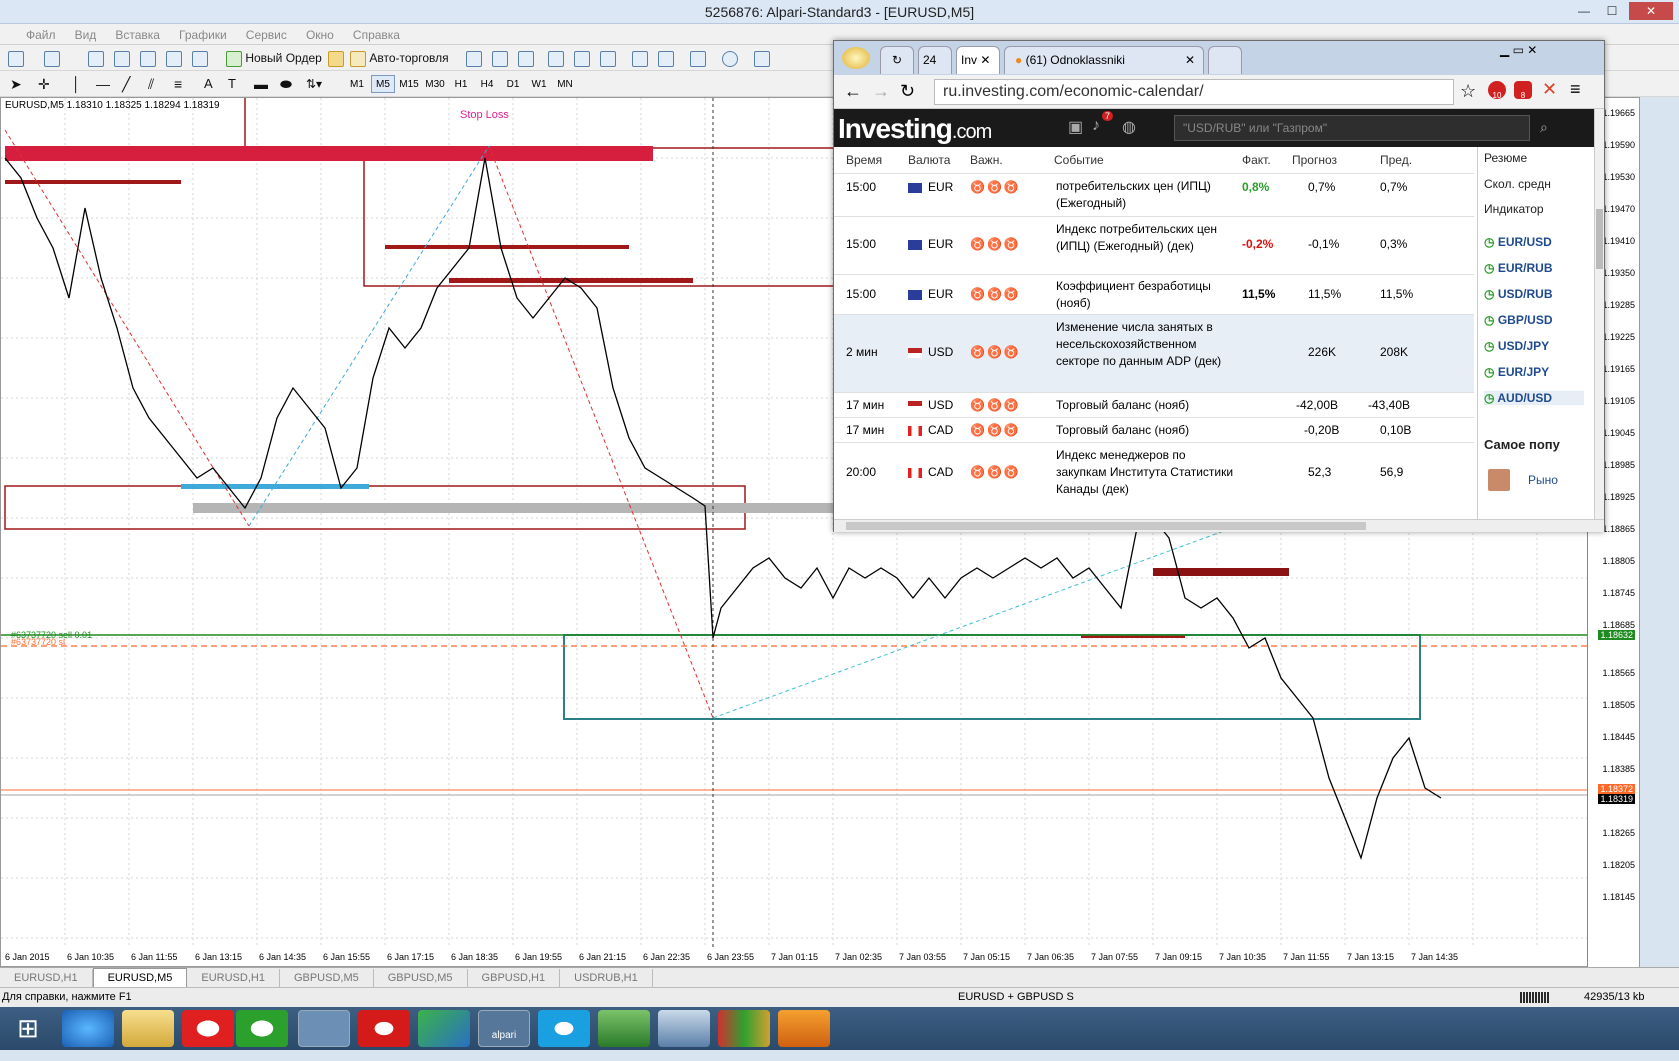 This screenshot has height=1061, width=1679. Describe the element at coordinates (1194, 92) in the screenshot. I see `url-input: ru.investing.com/economic-calendar/` at that location.